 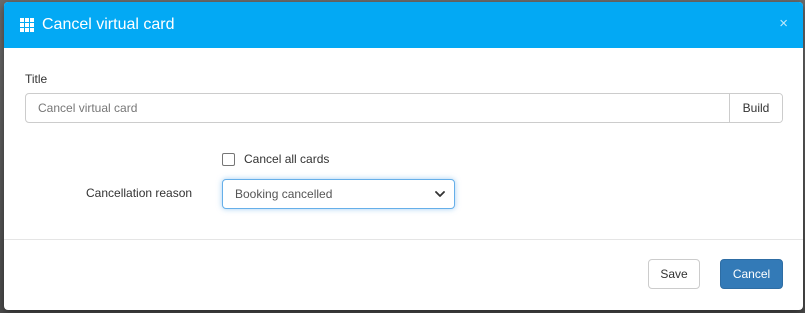 I want to click on cancel-all-cards-checkbox, so click(x=228, y=159).